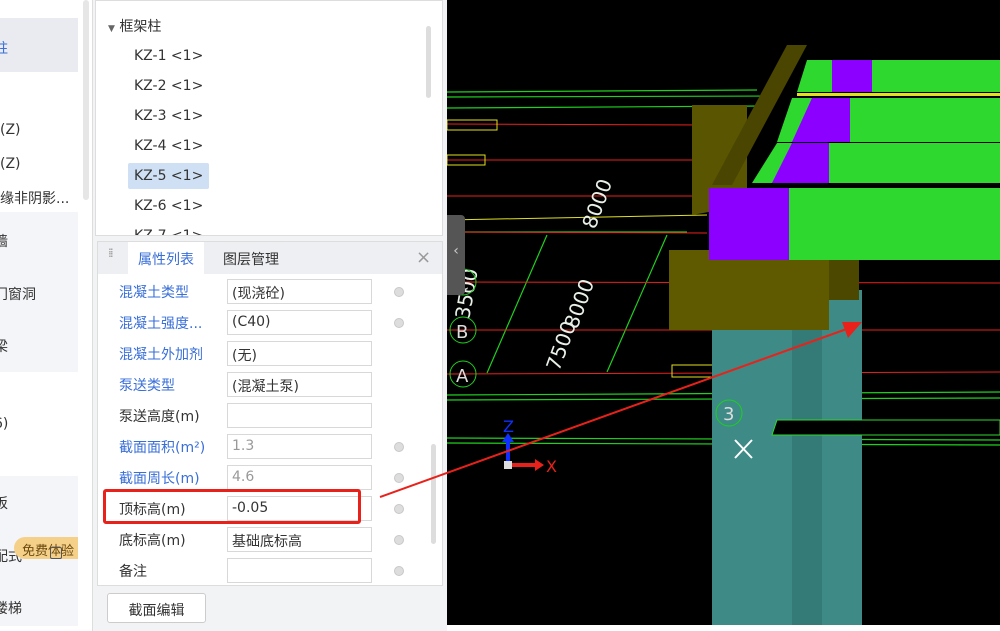  I want to click on status-bar, so click(723, 628).